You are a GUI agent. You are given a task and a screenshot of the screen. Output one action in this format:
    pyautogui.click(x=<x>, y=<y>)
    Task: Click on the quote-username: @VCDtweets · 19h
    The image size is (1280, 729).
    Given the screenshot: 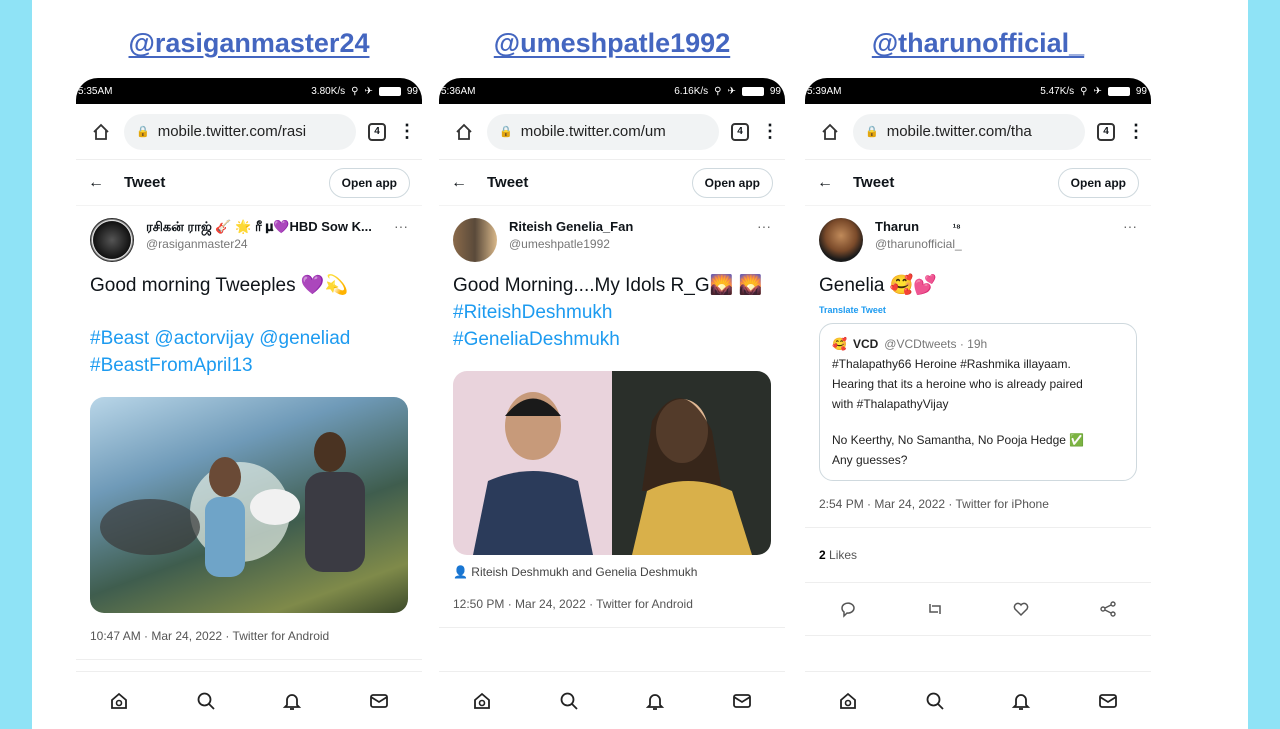 What is the action you would take?
    pyautogui.click(x=936, y=344)
    